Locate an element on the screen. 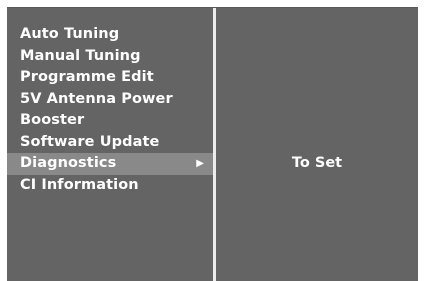  menu-item-label: 5V Antenna Power is located at coordinates (96, 98).